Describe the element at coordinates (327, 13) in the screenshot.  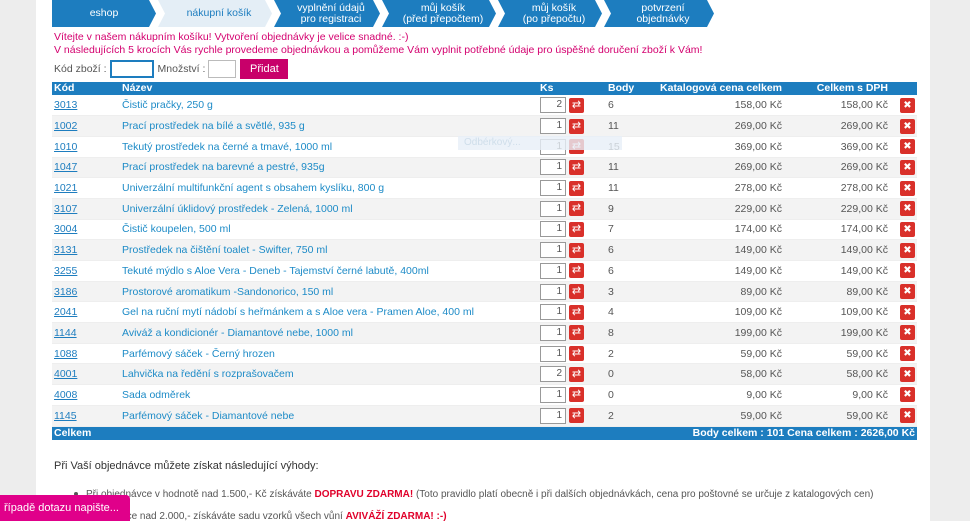
I see `step-tab-3: vyplnění údajů pro registraci` at that location.